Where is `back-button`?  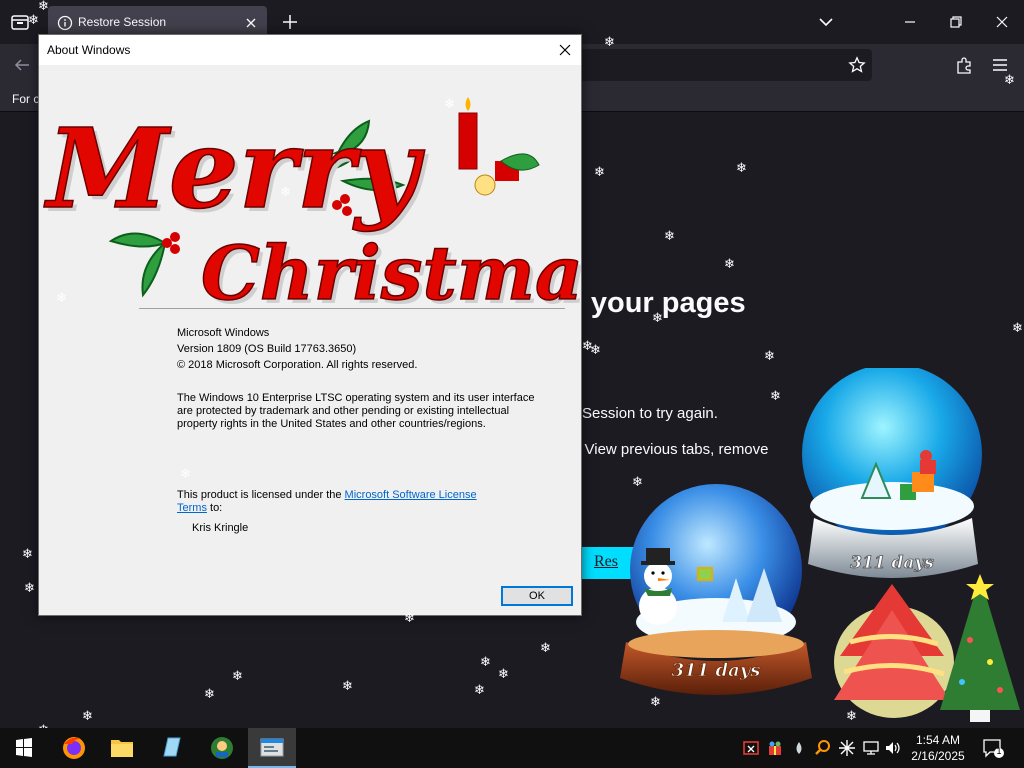
back-button is located at coordinates (22, 65).